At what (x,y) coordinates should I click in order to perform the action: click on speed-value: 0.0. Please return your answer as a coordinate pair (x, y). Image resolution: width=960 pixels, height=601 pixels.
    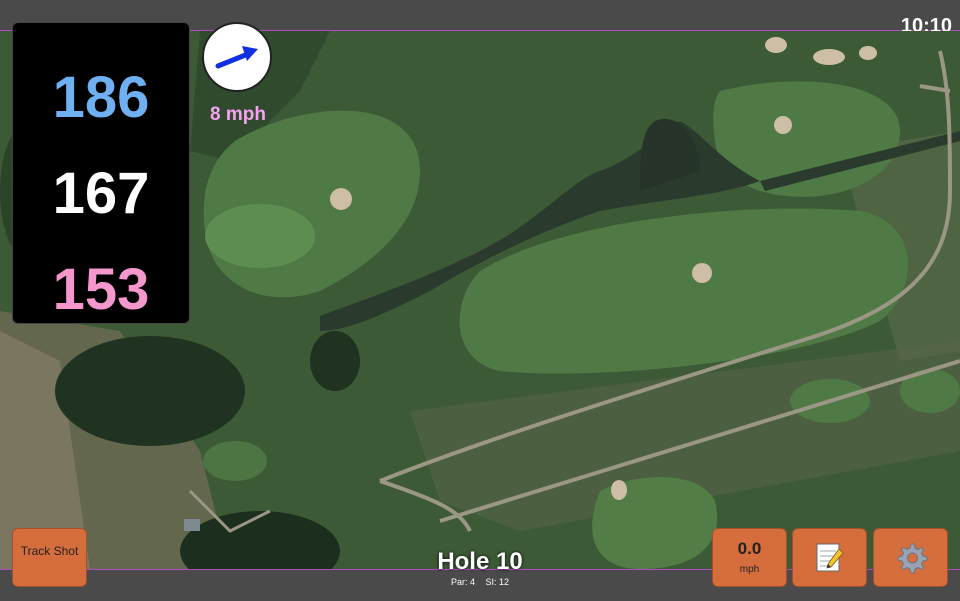
    Looking at the image, I should click on (749, 548).